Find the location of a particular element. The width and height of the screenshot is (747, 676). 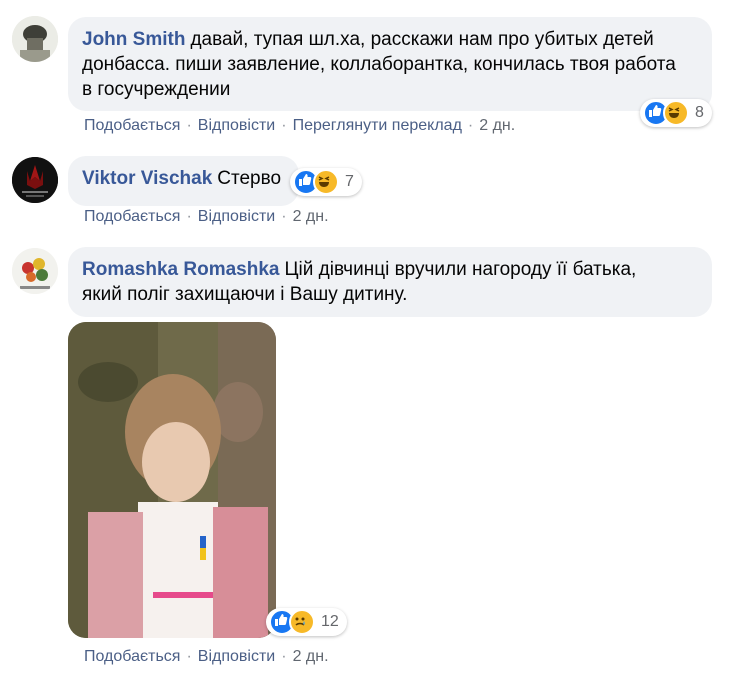

comment-bubble: Viktor Vischak Стерво is located at coordinates (184, 181).